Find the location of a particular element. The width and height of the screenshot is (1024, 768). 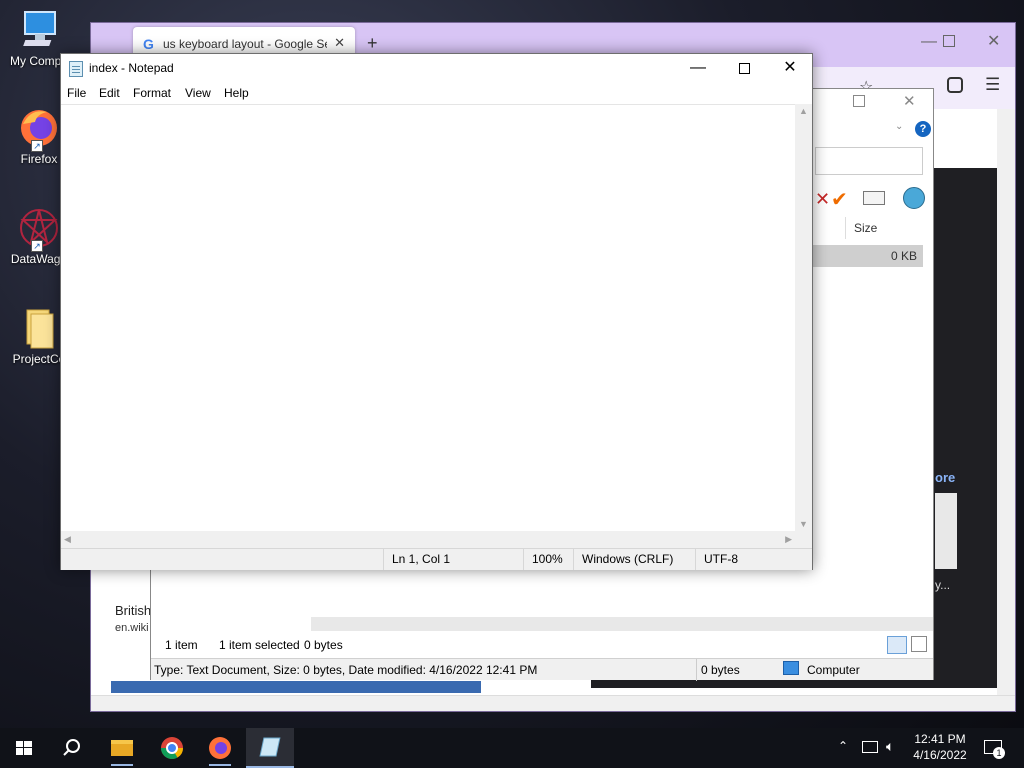

menu-edit: Edit is located at coordinates (109, 93).